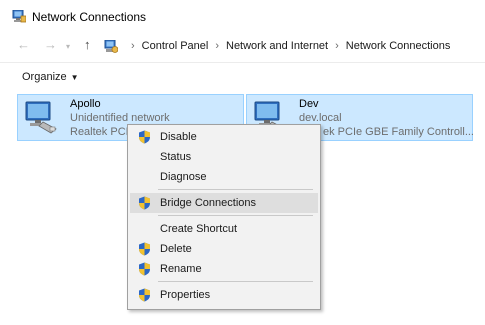 This screenshot has height=325, width=485. I want to click on menu-item-bridge-connections: Bridge Connections, so click(224, 203).